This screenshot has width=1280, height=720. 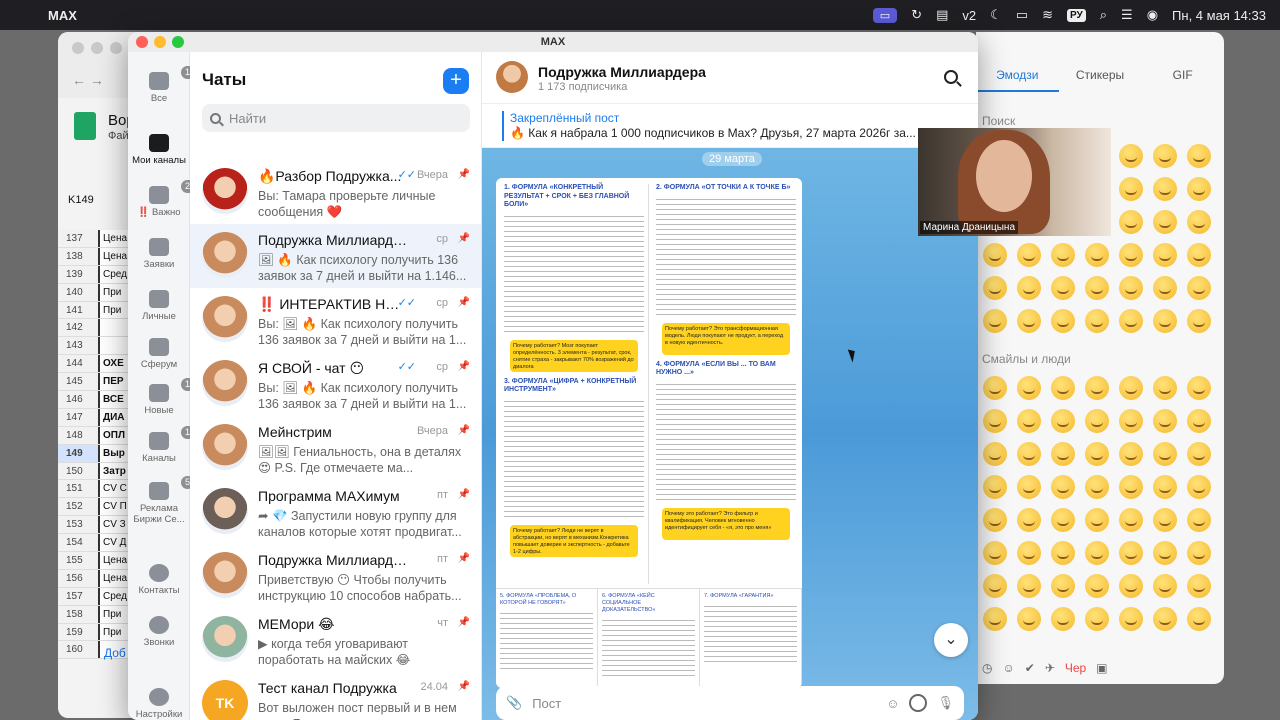 I want to click on conversation-search-icon, so click(x=951, y=77).